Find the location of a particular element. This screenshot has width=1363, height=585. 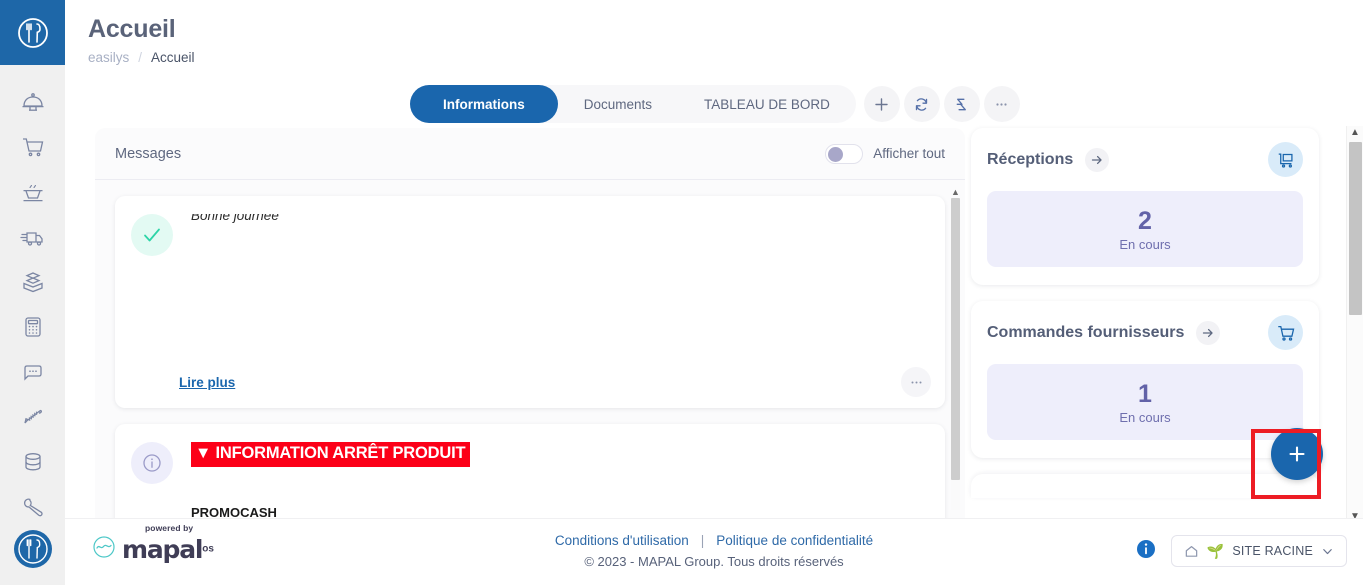

tab-group: Informations Documents TABLEAU DE BORD is located at coordinates (633, 104).